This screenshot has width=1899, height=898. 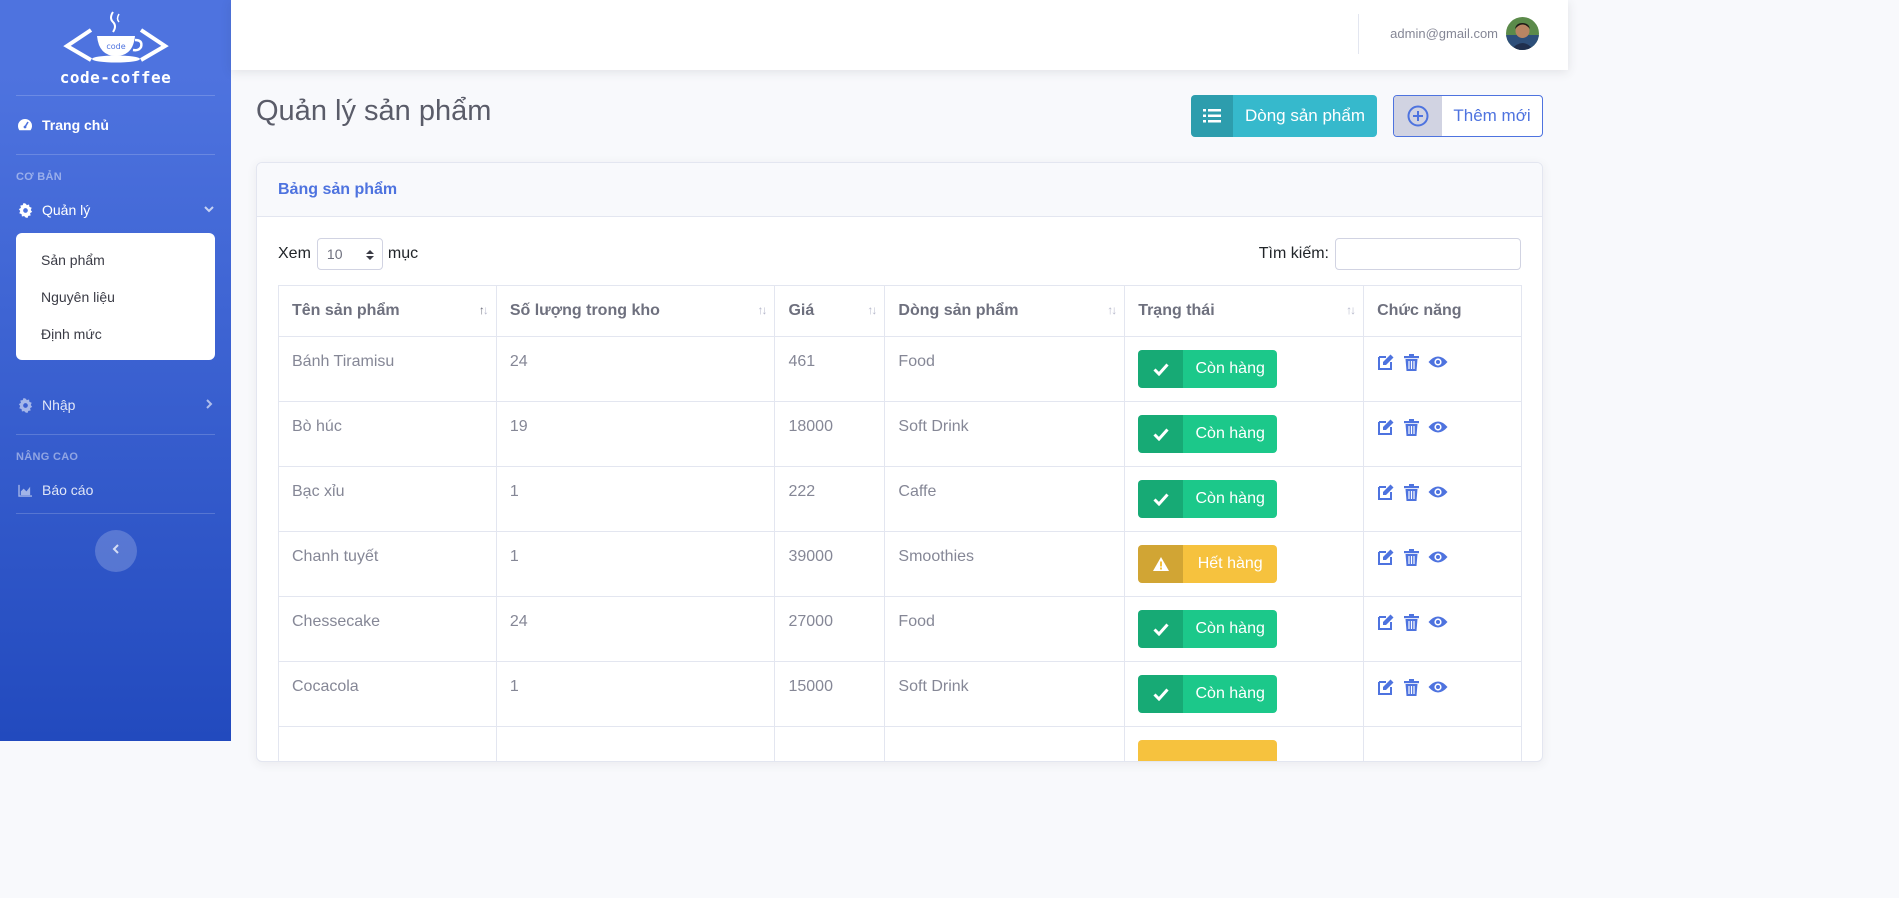 I want to click on page-length-control: Xem 10 mục, so click(x=348, y=254).